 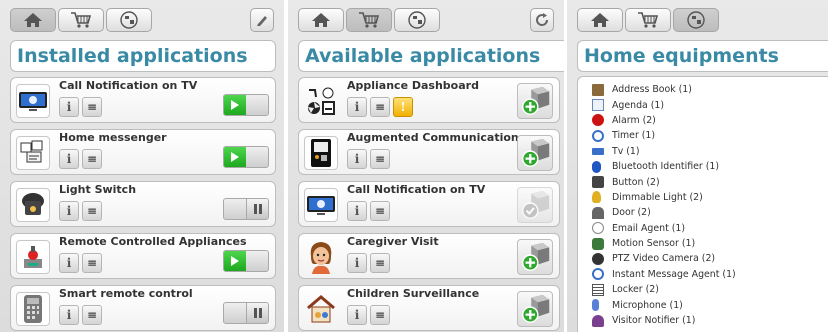 What do you see at coordinates (703, 166) in the screenshot?
I see `list-item: Bluetooth Identifier (1)` at bounding box center [703, 166].